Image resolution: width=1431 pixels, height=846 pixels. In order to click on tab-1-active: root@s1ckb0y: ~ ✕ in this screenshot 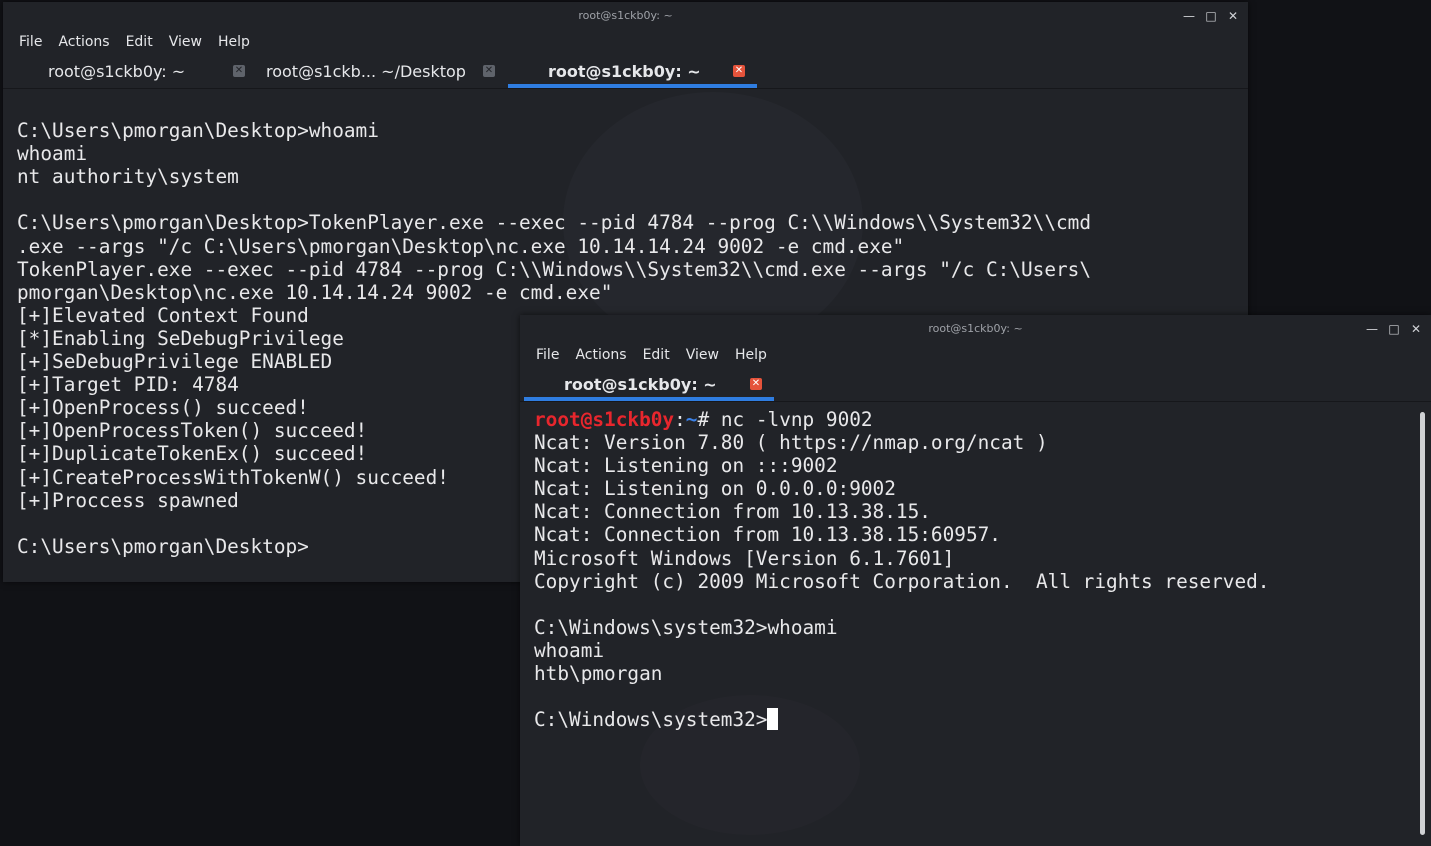, I will do `click(649, 384)`.